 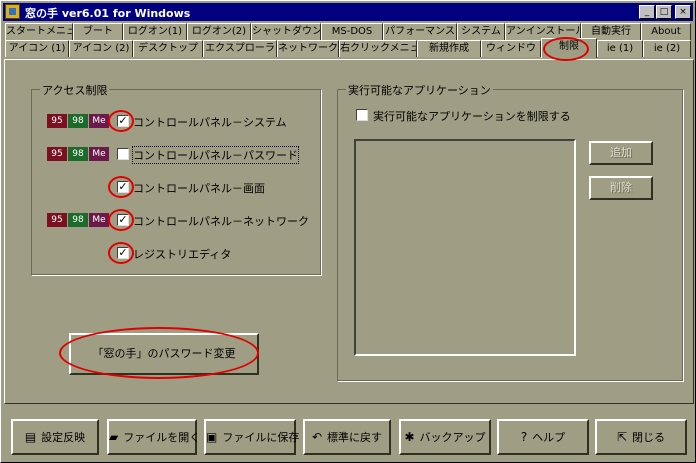 I want to click on maximize-button: □, so click(x=664, y=12).